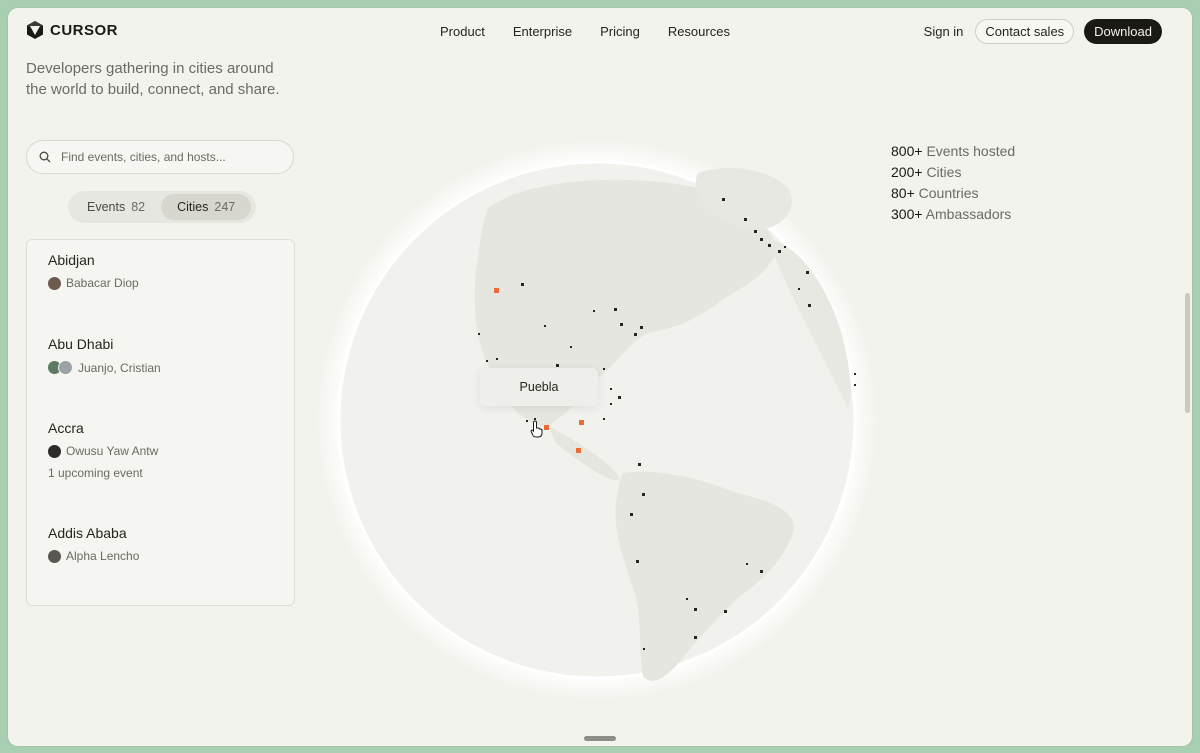 The width and height of the screenshot is (1200, 753). I want to click on stat-number: 80+, so click(903, 193).